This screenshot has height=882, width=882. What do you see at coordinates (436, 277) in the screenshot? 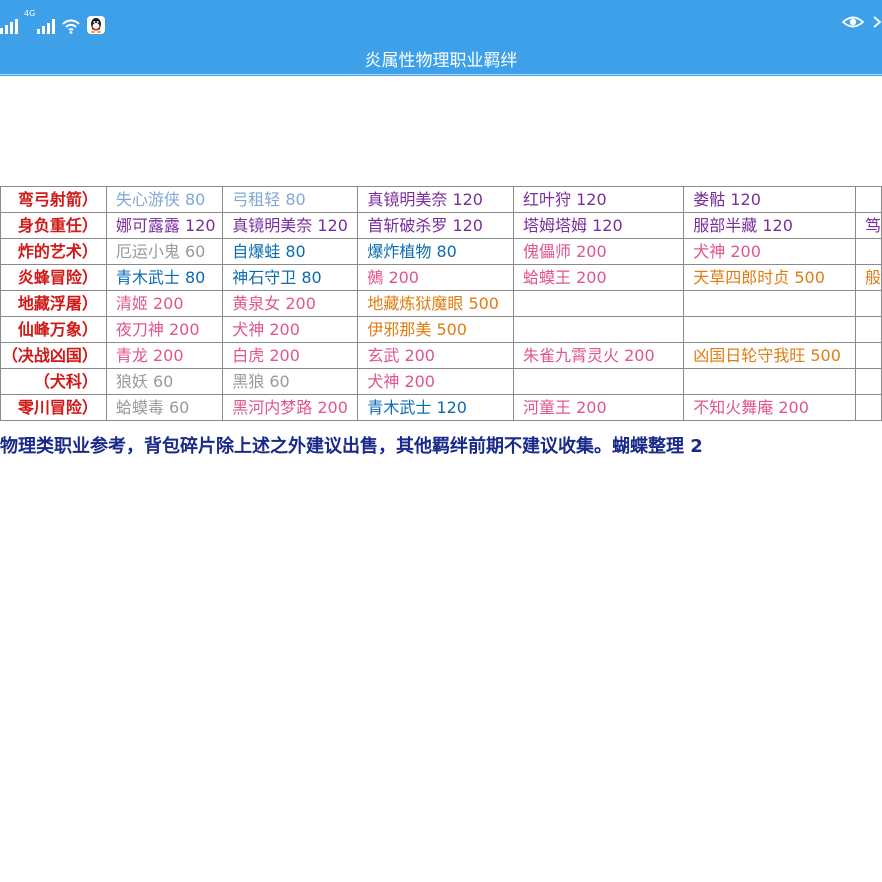
I see `unit-cell: 鵺 200` at bounding box center [436, 277].